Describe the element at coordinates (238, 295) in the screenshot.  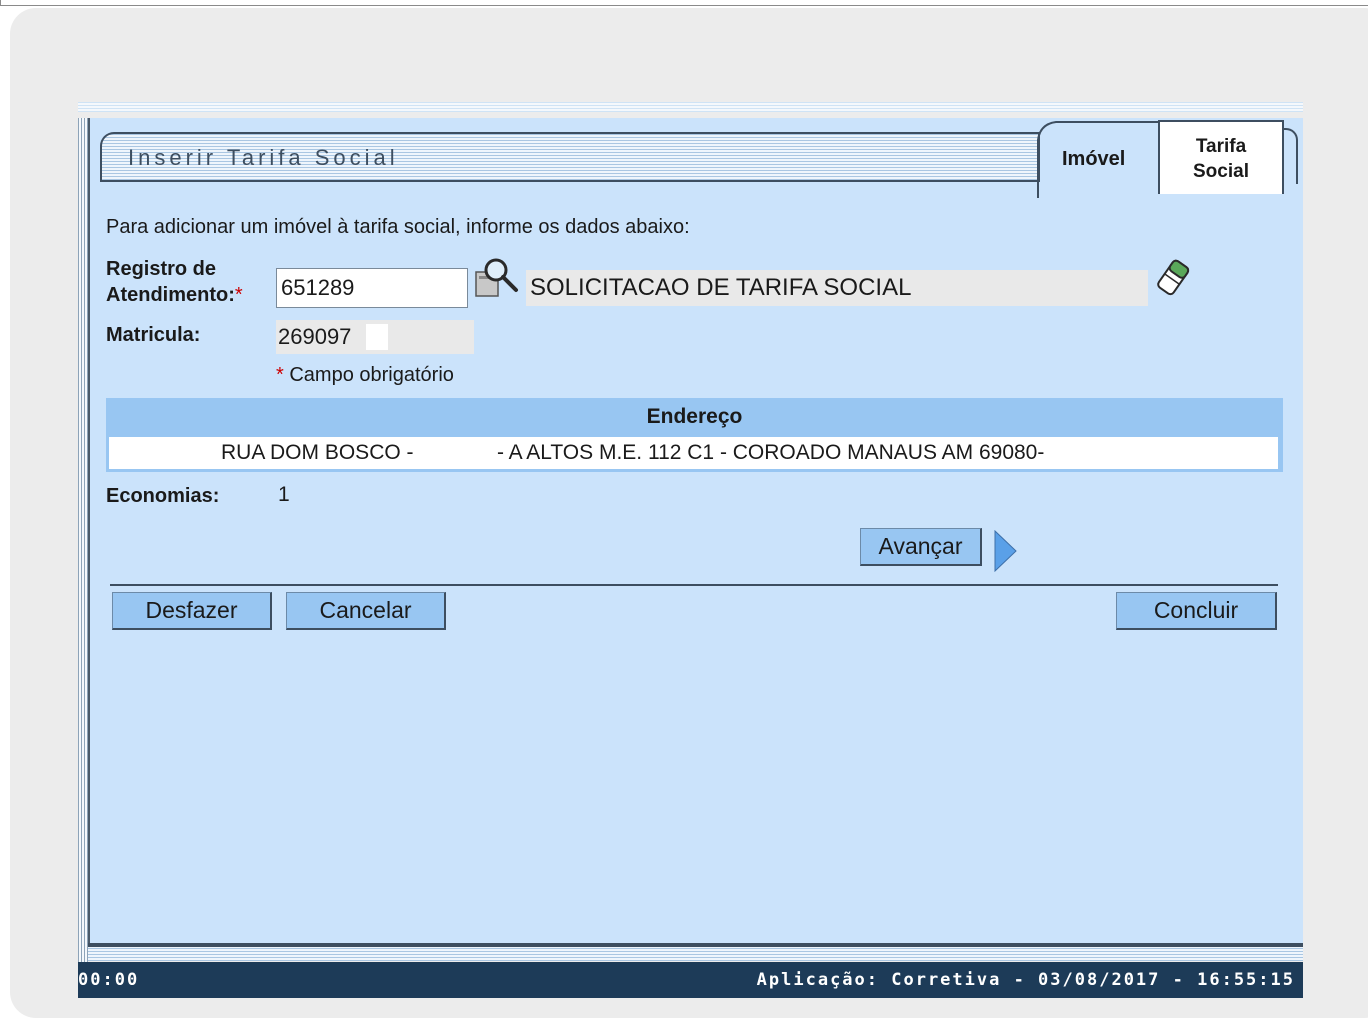
I see `required-mark: *` at that location.